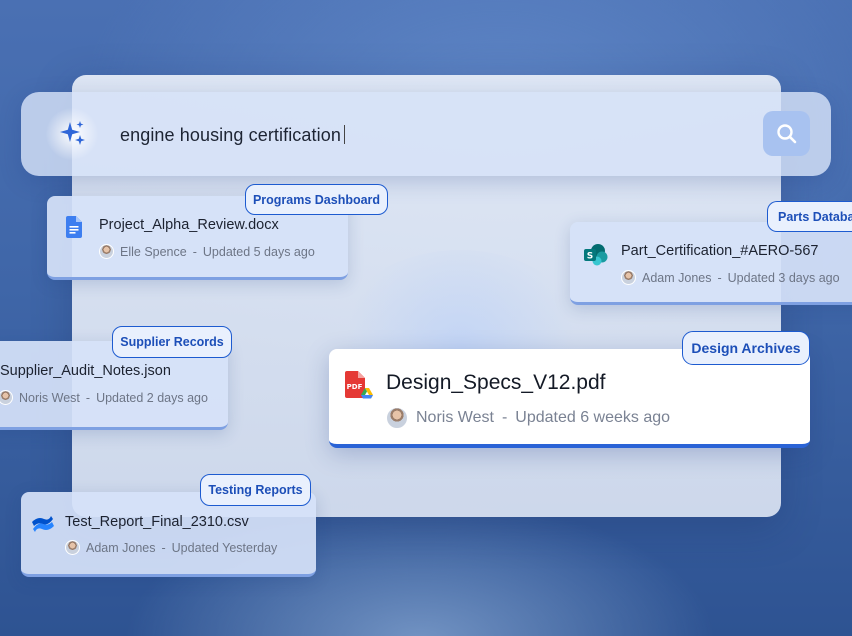 This screenshot has width=852, height=636. What do you see at coordinates (720, 251) in the screenshot?
I see `file-name: Part_Certification_#AERO-567` at bounding box center [720, 251].